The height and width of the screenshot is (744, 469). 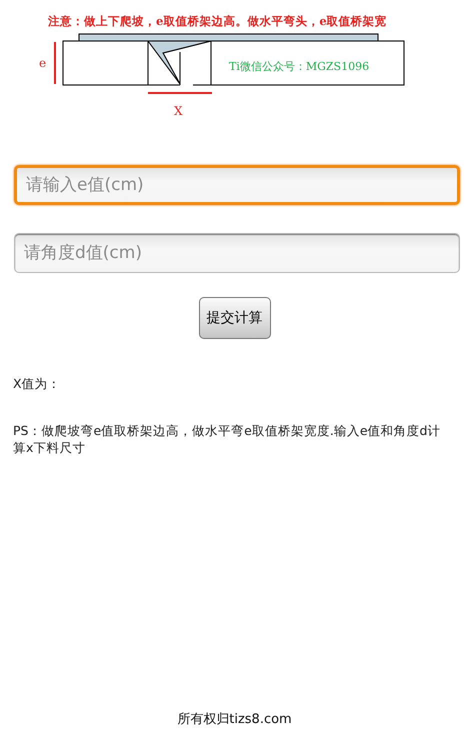 What do you see at coordinates (178, 111) in the screenshot?
I see `length-label: X` at bounding box center [178, 111].